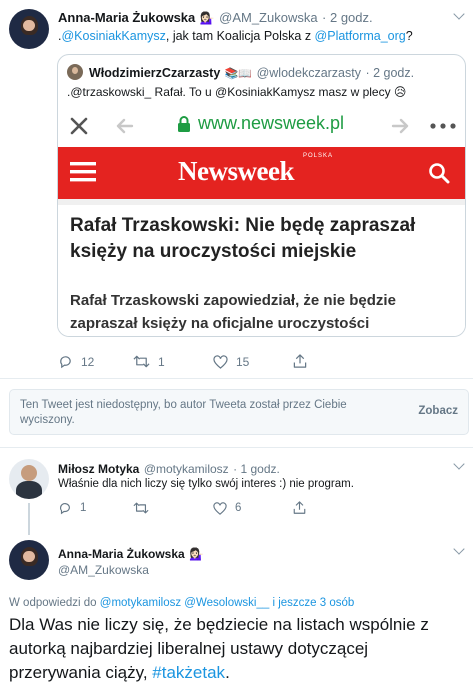 This screenshot has width=473, height=691. Describe the element at coordinates (227, 672) in the screenshot. I see `text-part: .` at that location.